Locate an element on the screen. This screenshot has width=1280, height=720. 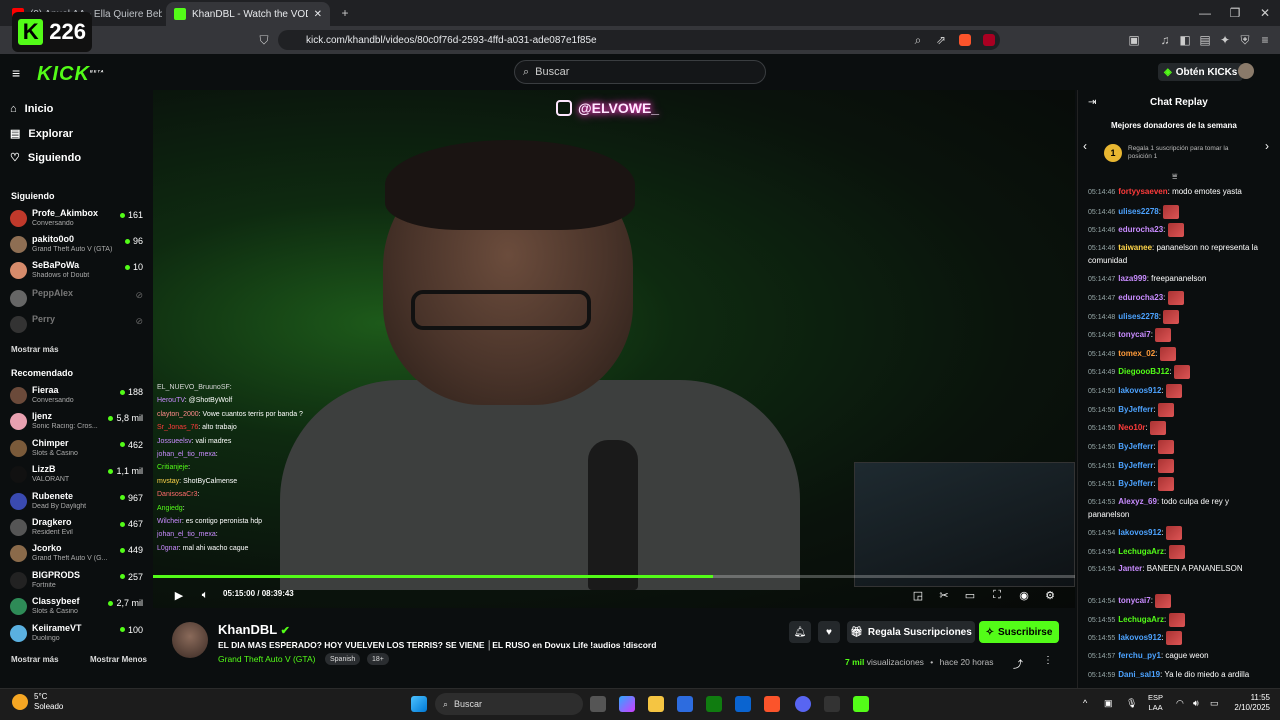
tab-kick: KhanDBL - Watch the VOD on Ki ✕ is located at coordinates (248, 14).